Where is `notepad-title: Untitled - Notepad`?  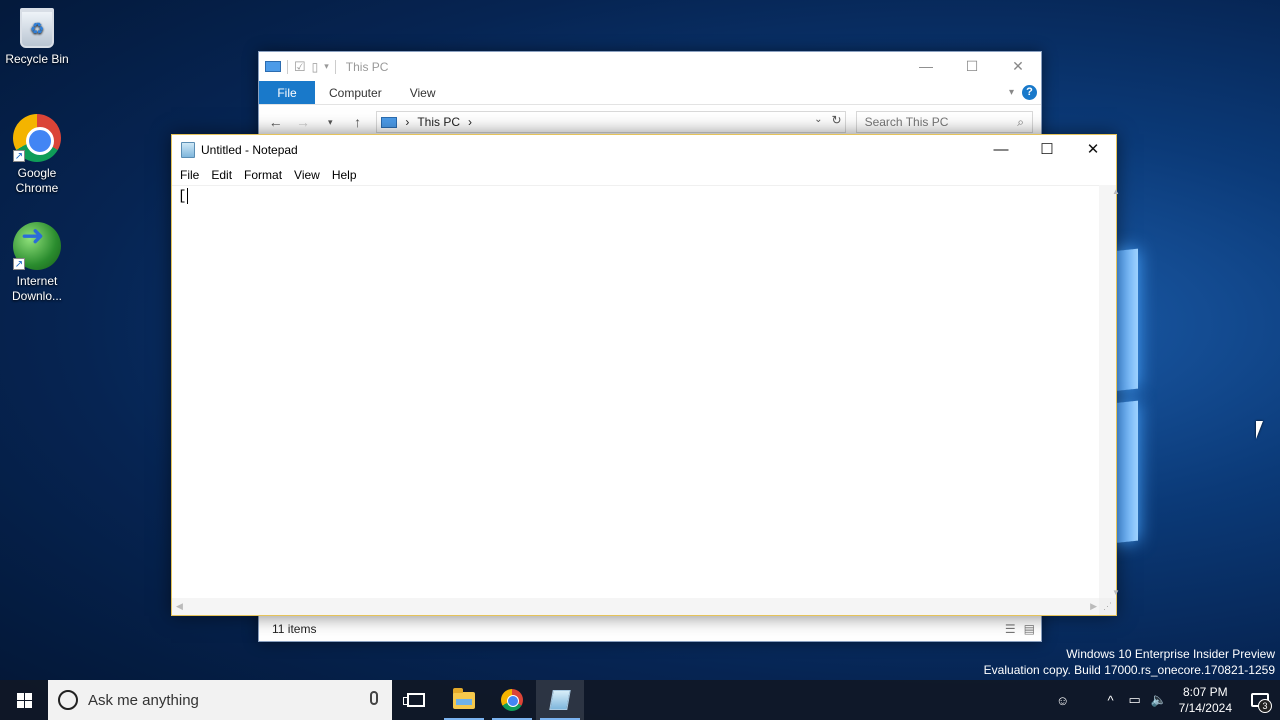 notepad-title: Untitled - Notepad is located at coordinates (249, 150).